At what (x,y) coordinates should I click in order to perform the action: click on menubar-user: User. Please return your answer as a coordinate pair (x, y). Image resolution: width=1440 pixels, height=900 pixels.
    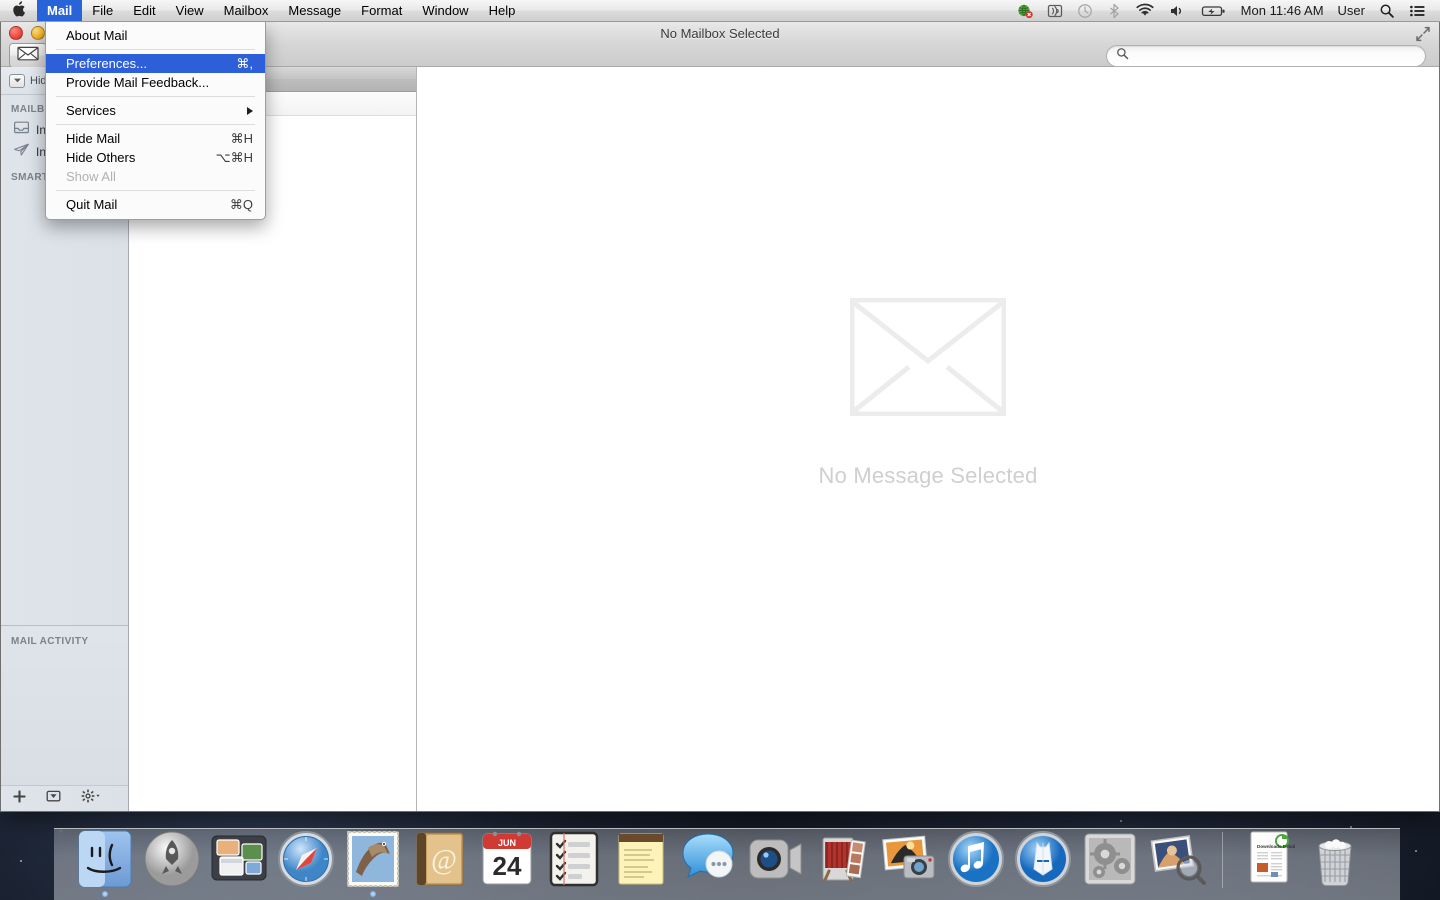
    Looking at the image, I should click on (1351, 10).